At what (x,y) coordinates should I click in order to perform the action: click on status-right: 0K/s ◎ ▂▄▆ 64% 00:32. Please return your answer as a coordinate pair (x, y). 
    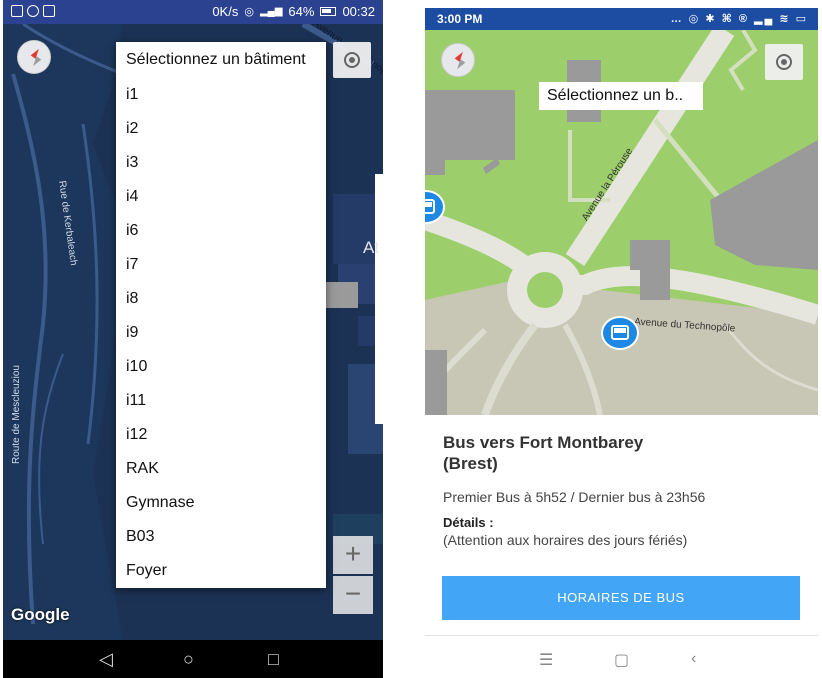
    Looking at the image, I should click on (293, 11).